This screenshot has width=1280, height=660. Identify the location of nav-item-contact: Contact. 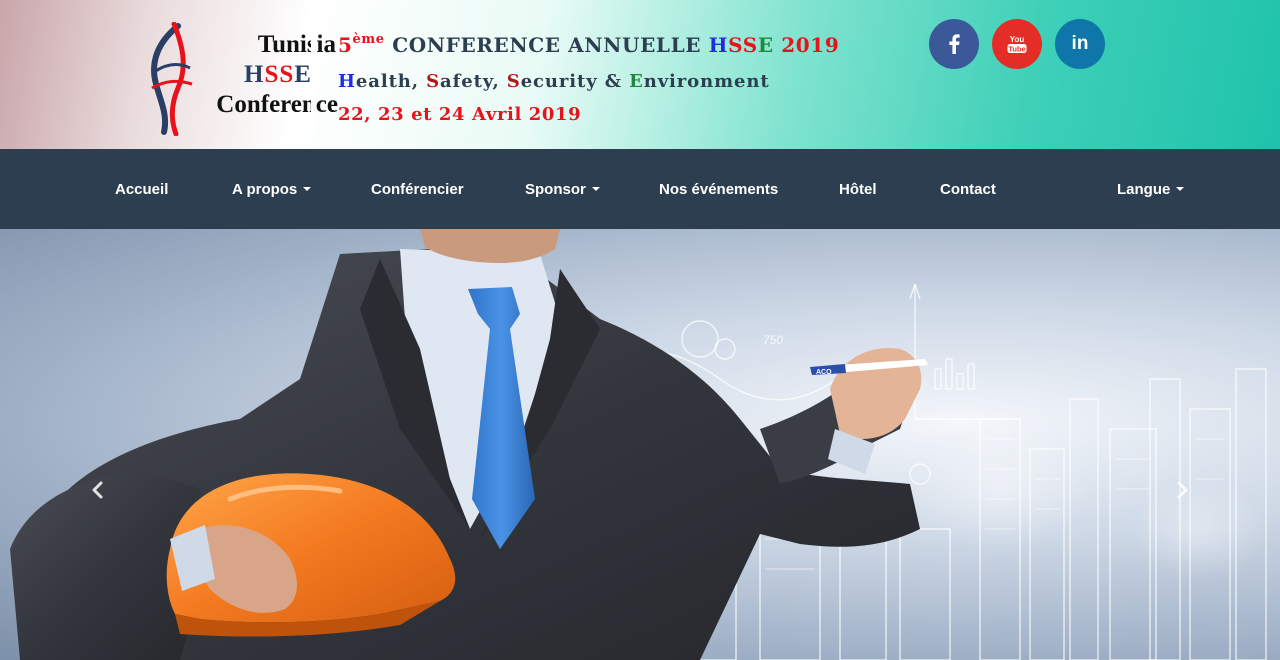
(968, 189).